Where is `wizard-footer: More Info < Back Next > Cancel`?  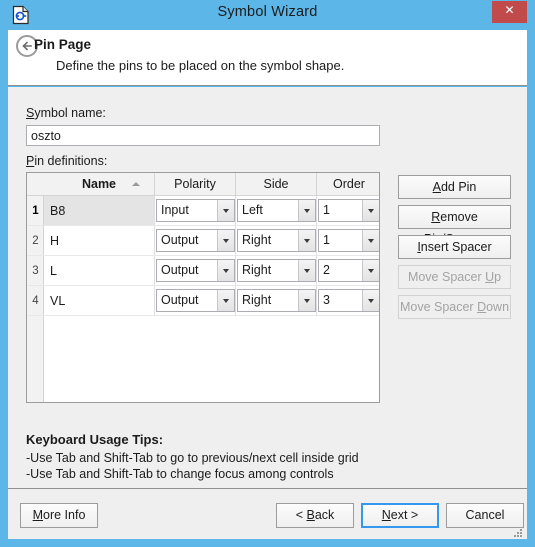
wizard-footer: More Info < Back Next > Cancel is located at coordinates (267, 513).